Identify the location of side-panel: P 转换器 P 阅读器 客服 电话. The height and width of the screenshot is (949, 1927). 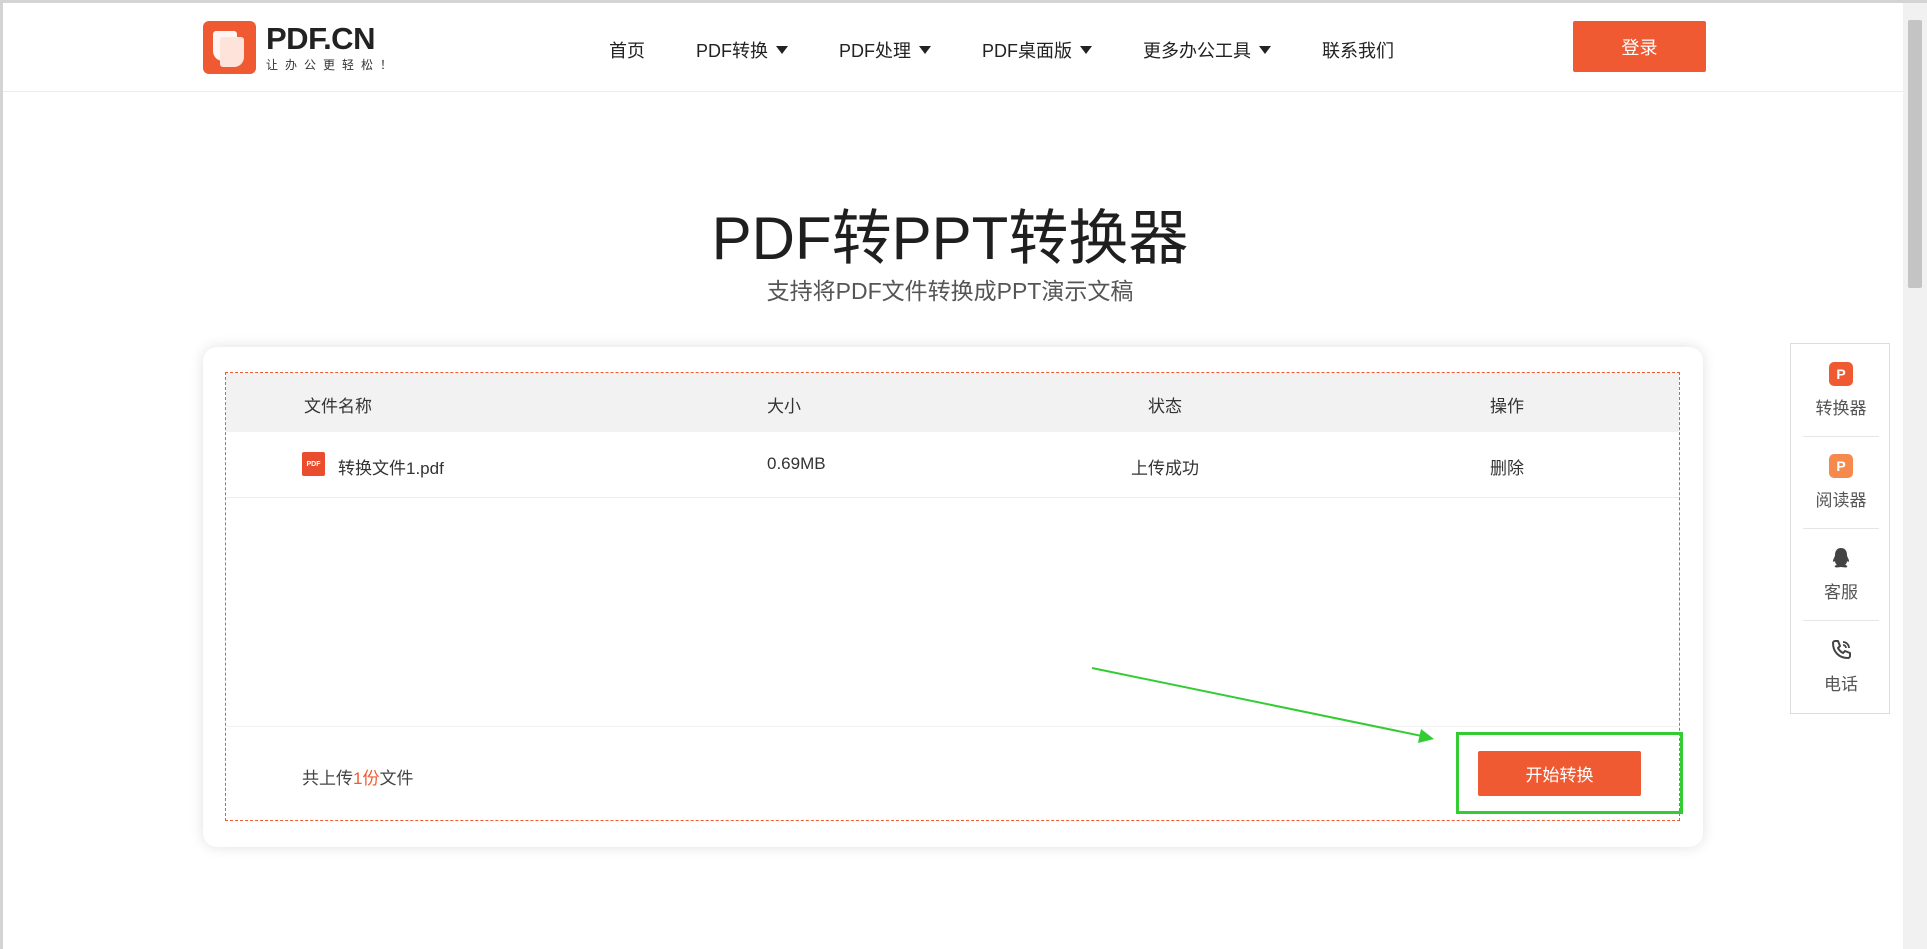
(1840, 528).